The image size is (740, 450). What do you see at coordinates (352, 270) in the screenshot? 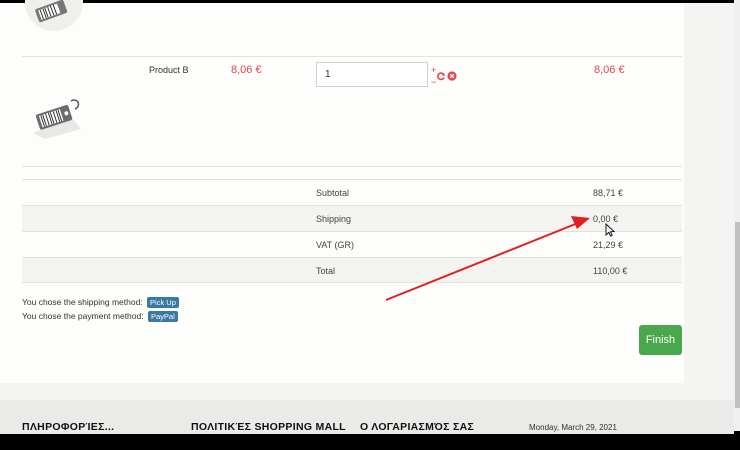
I see `totals-row-total: Total 110,00 €` at bounding box center [352, 270].